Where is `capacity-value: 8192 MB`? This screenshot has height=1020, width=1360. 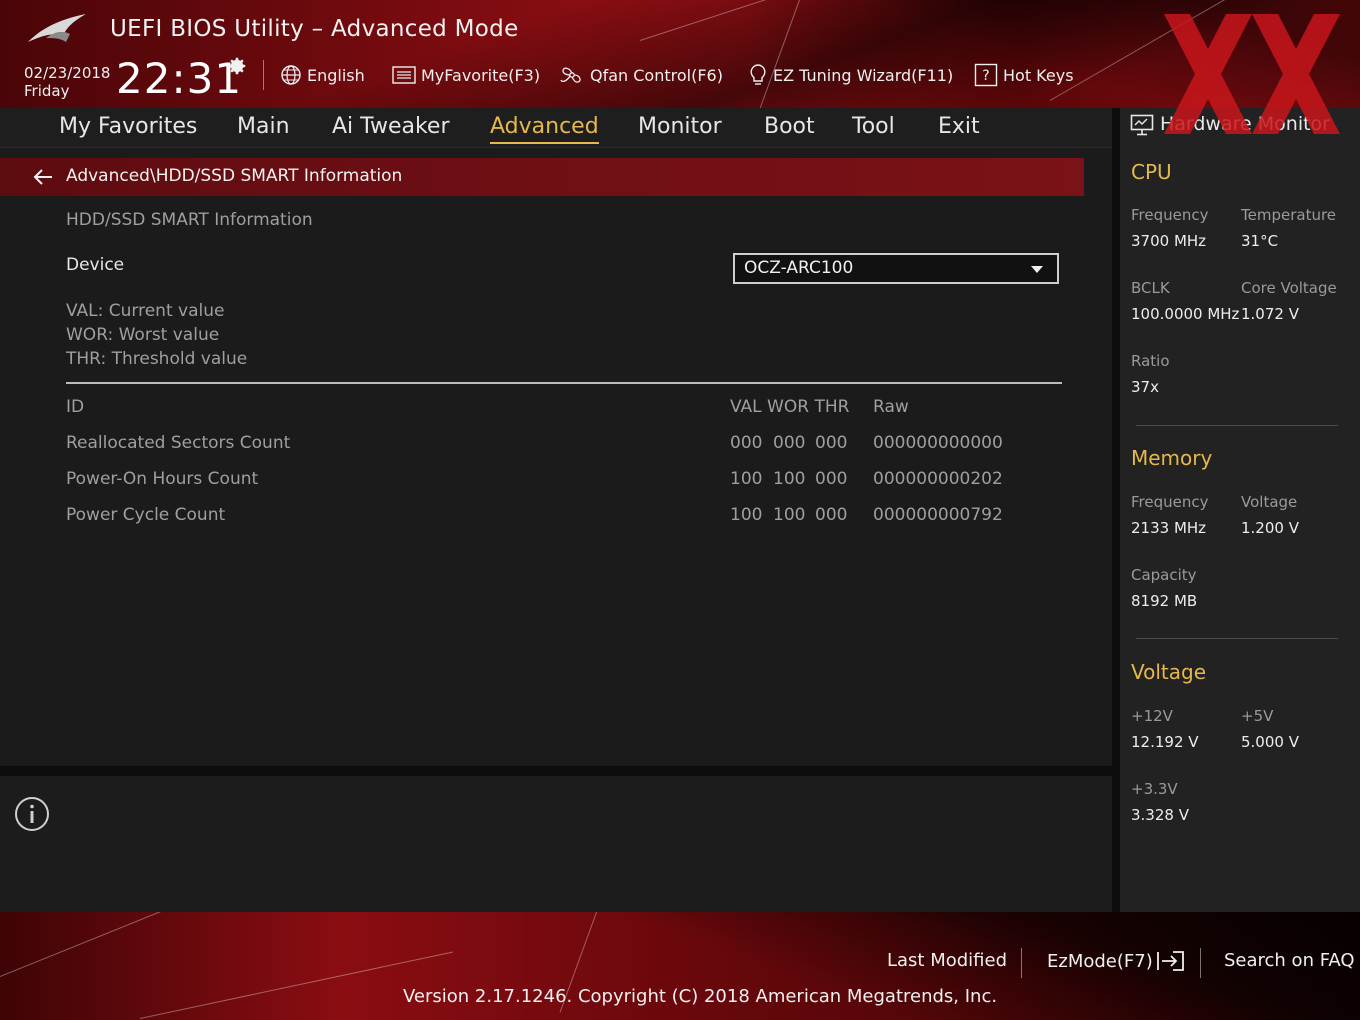
capacity-value: 8192 MB is located at coordinates (1164, 601).